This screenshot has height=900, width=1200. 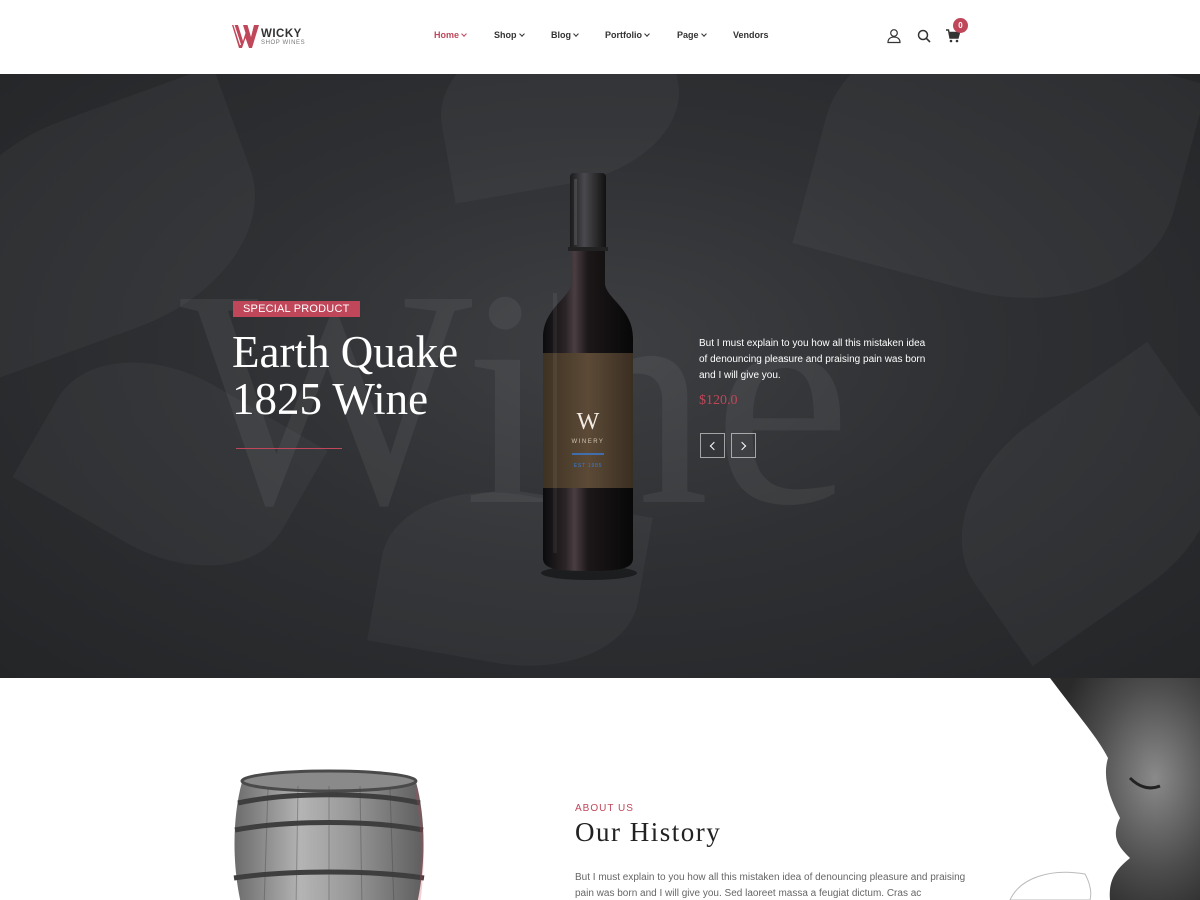 I want to click on nav-page: Page, so click(x=692, y=35).